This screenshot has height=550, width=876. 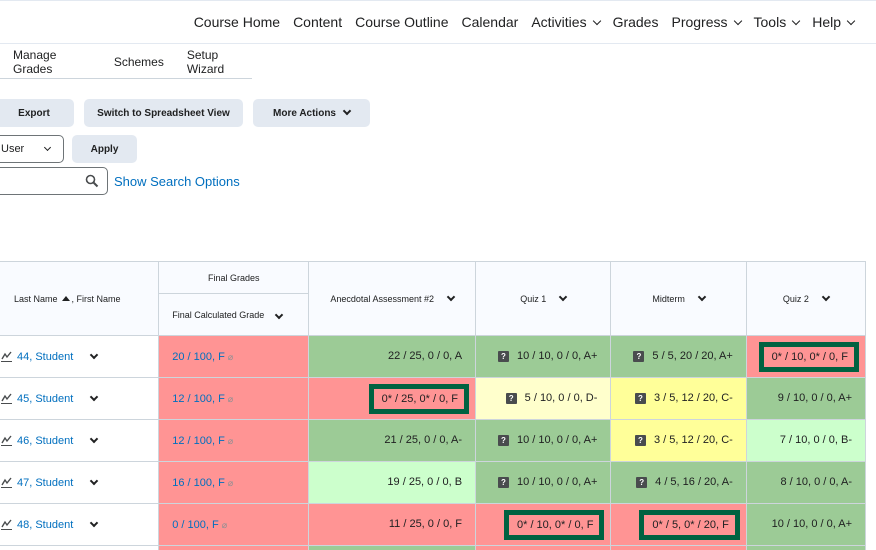 What do you see at coordinates (163, 113) in the screenshot?
I see `switch-to-spreadsheet-button: Switch to Spreadsheet View` at bounding box center [163, 113].